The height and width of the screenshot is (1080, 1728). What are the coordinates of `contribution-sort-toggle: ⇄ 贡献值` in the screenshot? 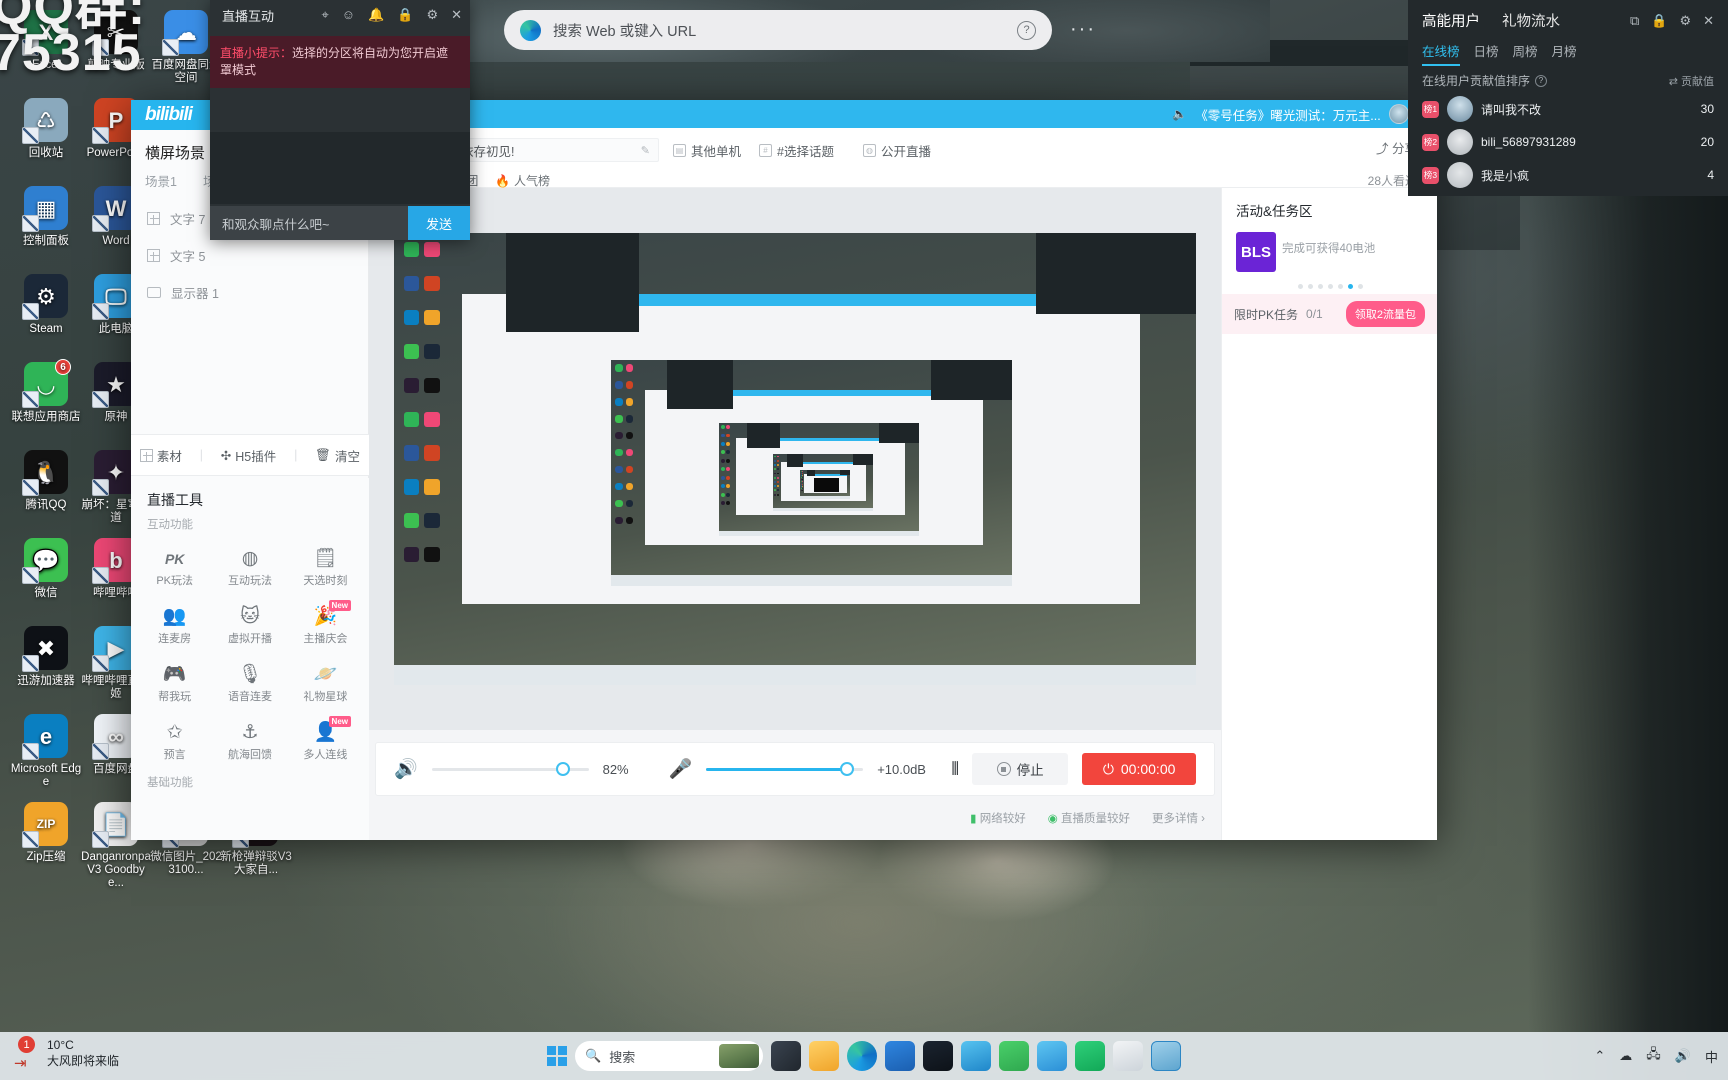 It's located at (1691, 81).